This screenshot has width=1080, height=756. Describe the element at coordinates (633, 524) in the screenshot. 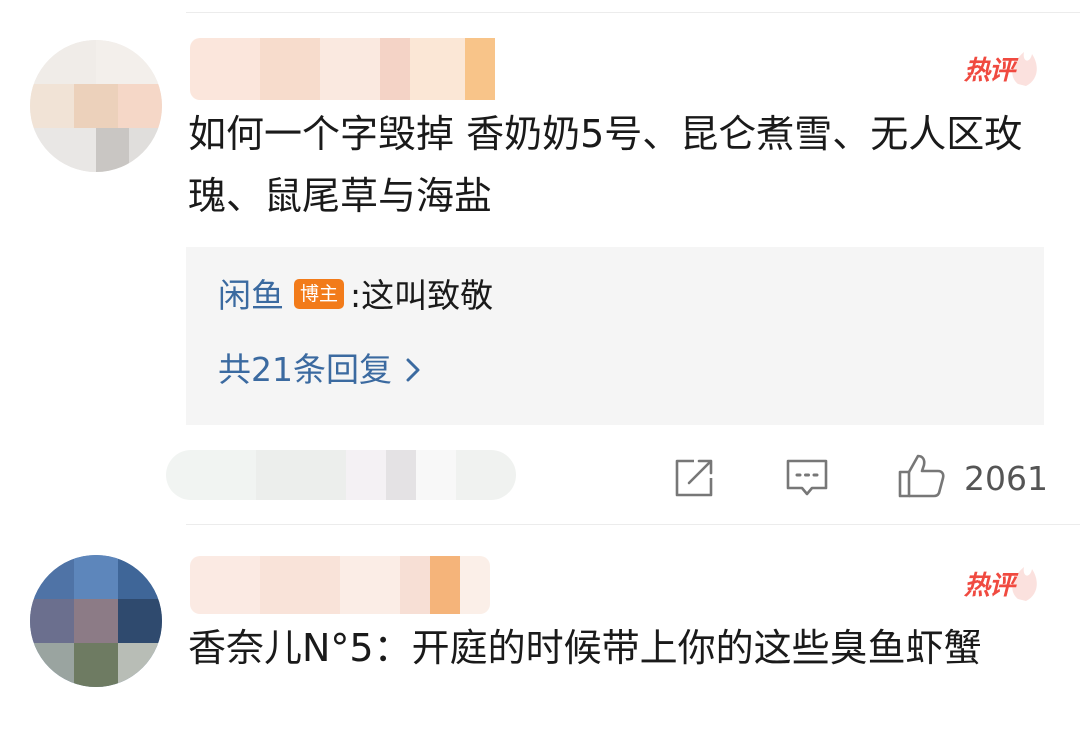

I see `comment-divider` at that location.